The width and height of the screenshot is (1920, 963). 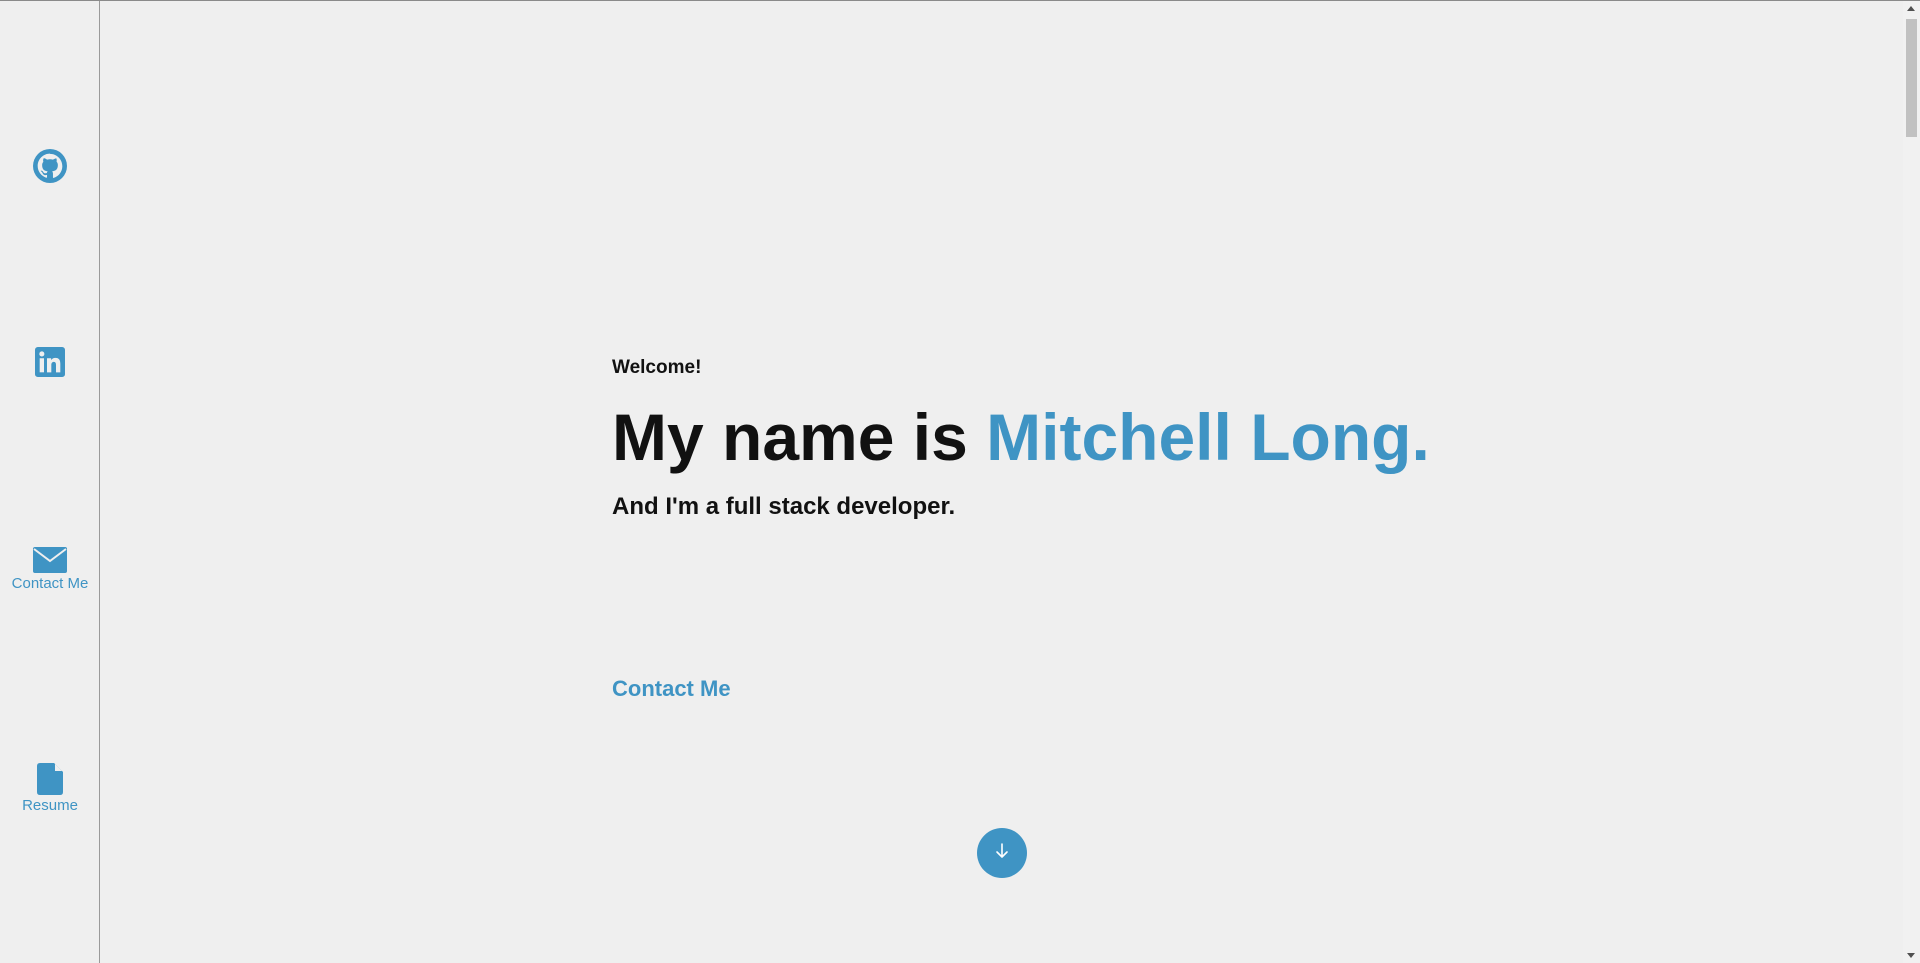 What do you see at coordinates (799, 437) in the screenshot?
I see `headline-prefix: My name is` at bounding box center [799, 437].